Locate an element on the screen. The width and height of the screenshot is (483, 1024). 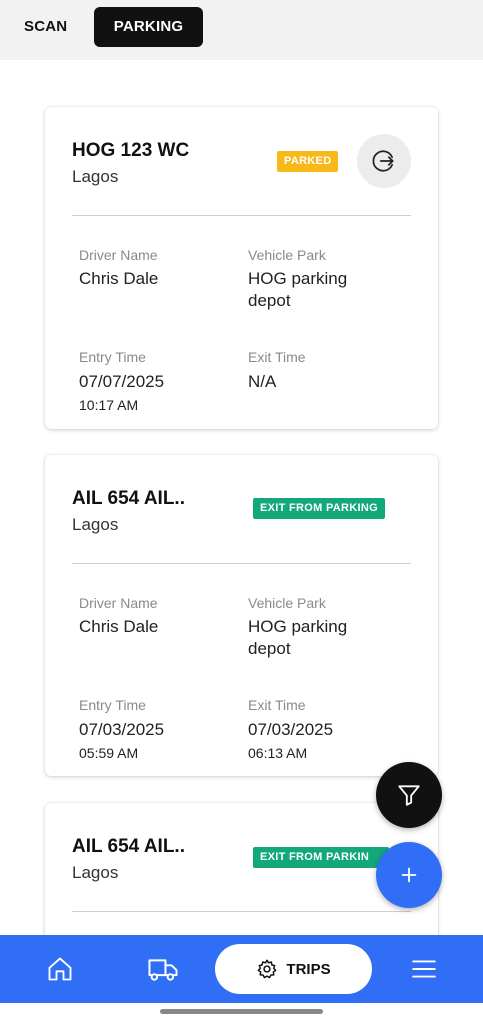
top-tab-bar: SCAN PARKING is located at coordinates (241, 30).